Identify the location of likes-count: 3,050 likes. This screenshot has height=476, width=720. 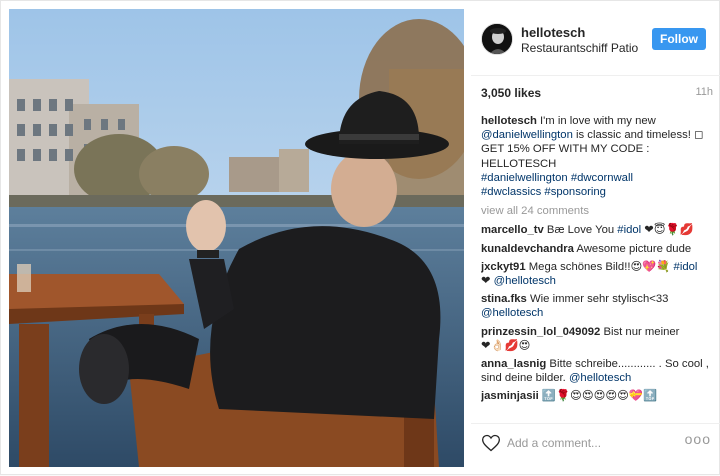
(511, 93).